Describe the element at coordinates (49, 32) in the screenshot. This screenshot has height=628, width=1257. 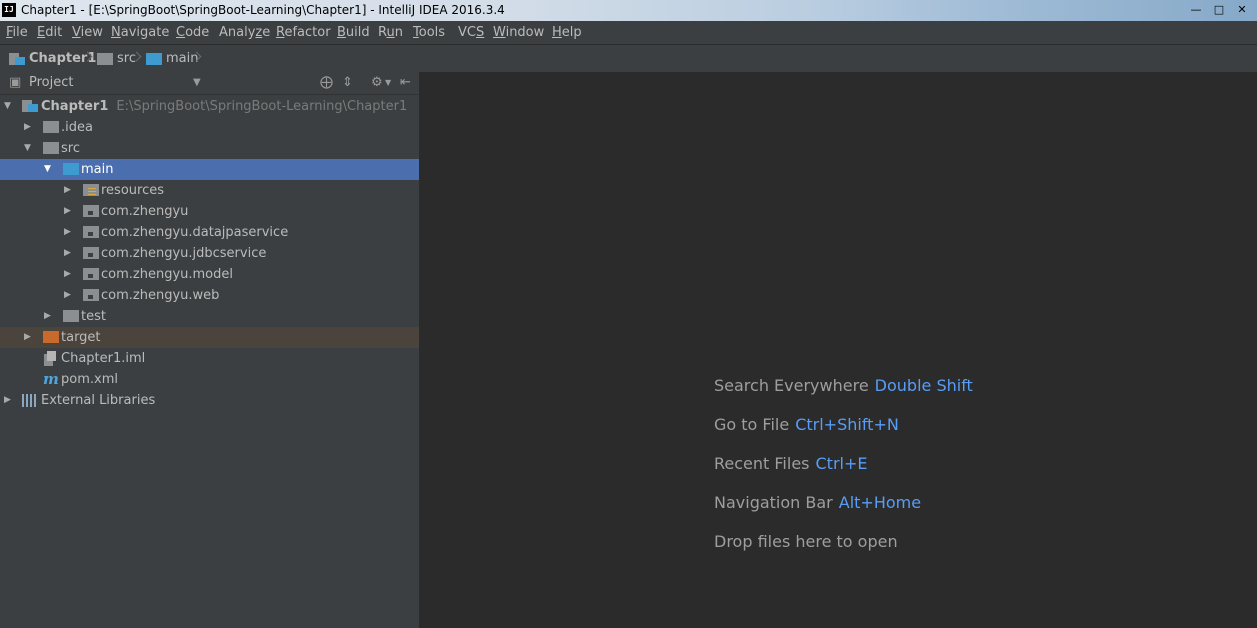
I see `menu-edit: Edit` at that location.